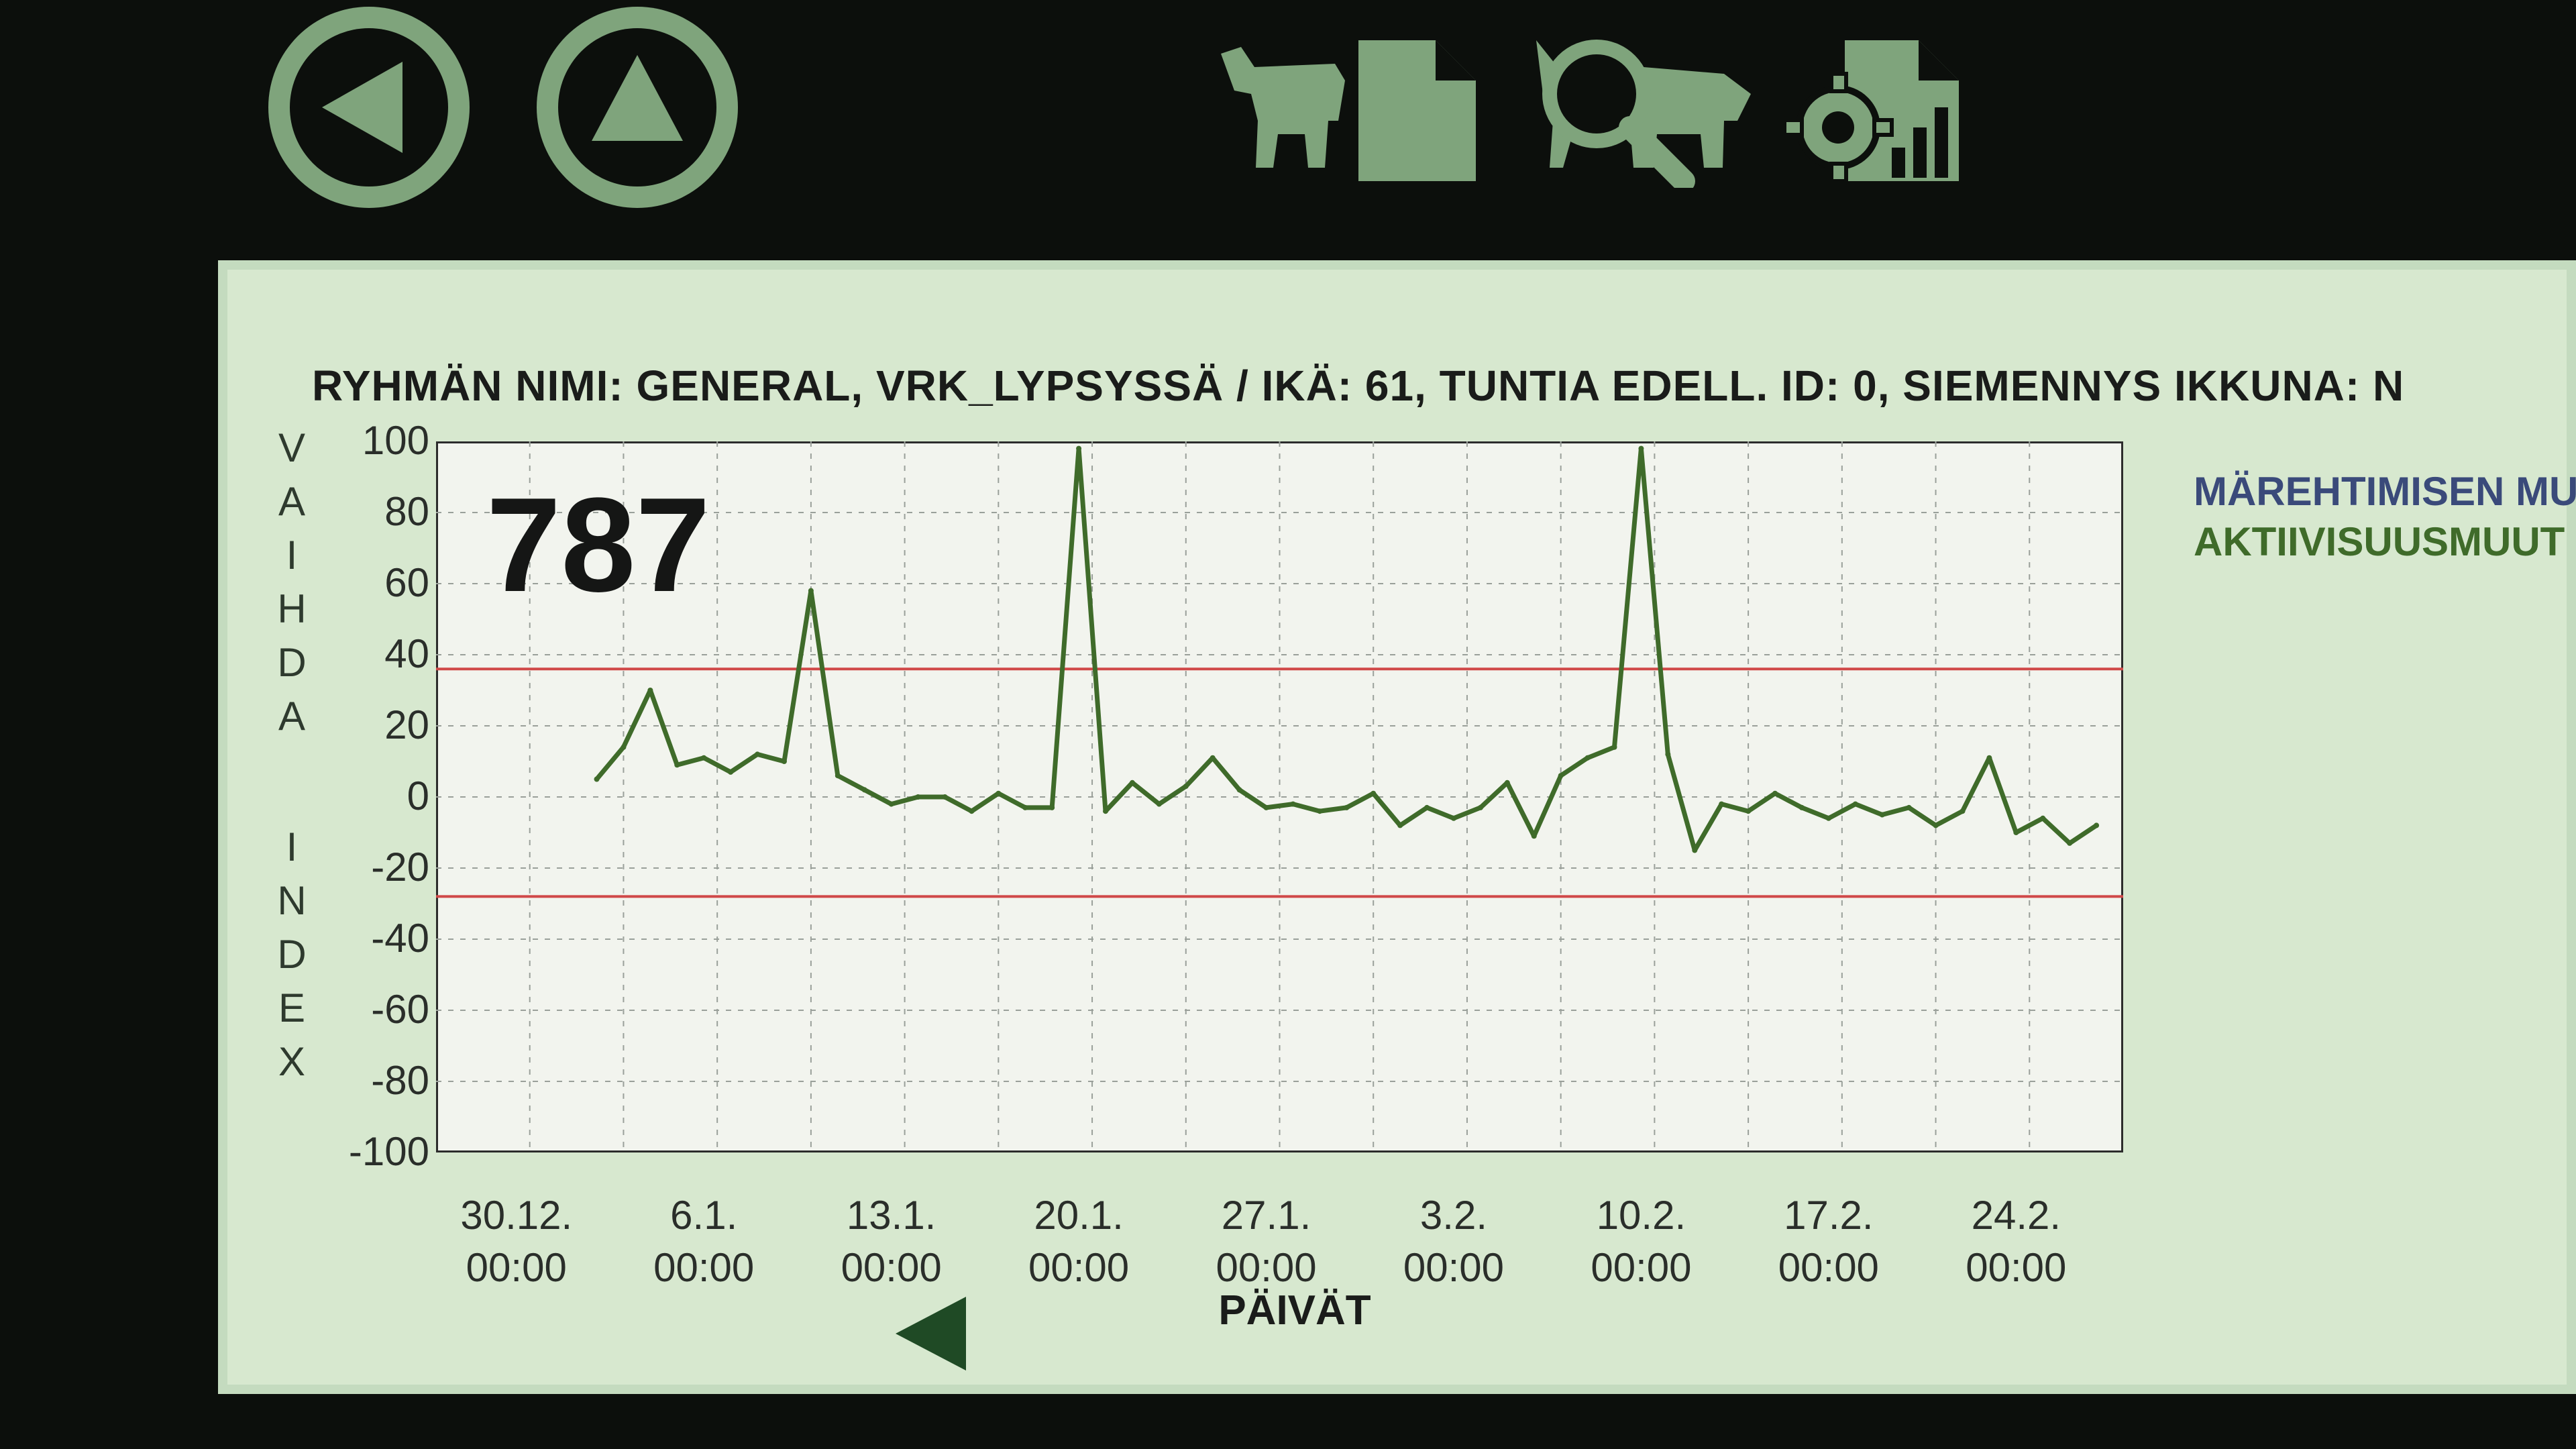  What do you see at coordinates (1266, 1241) in the screenshot?
I see `x-tick-label: 27.1. 00:00` at bounding box center [1266, 1241].